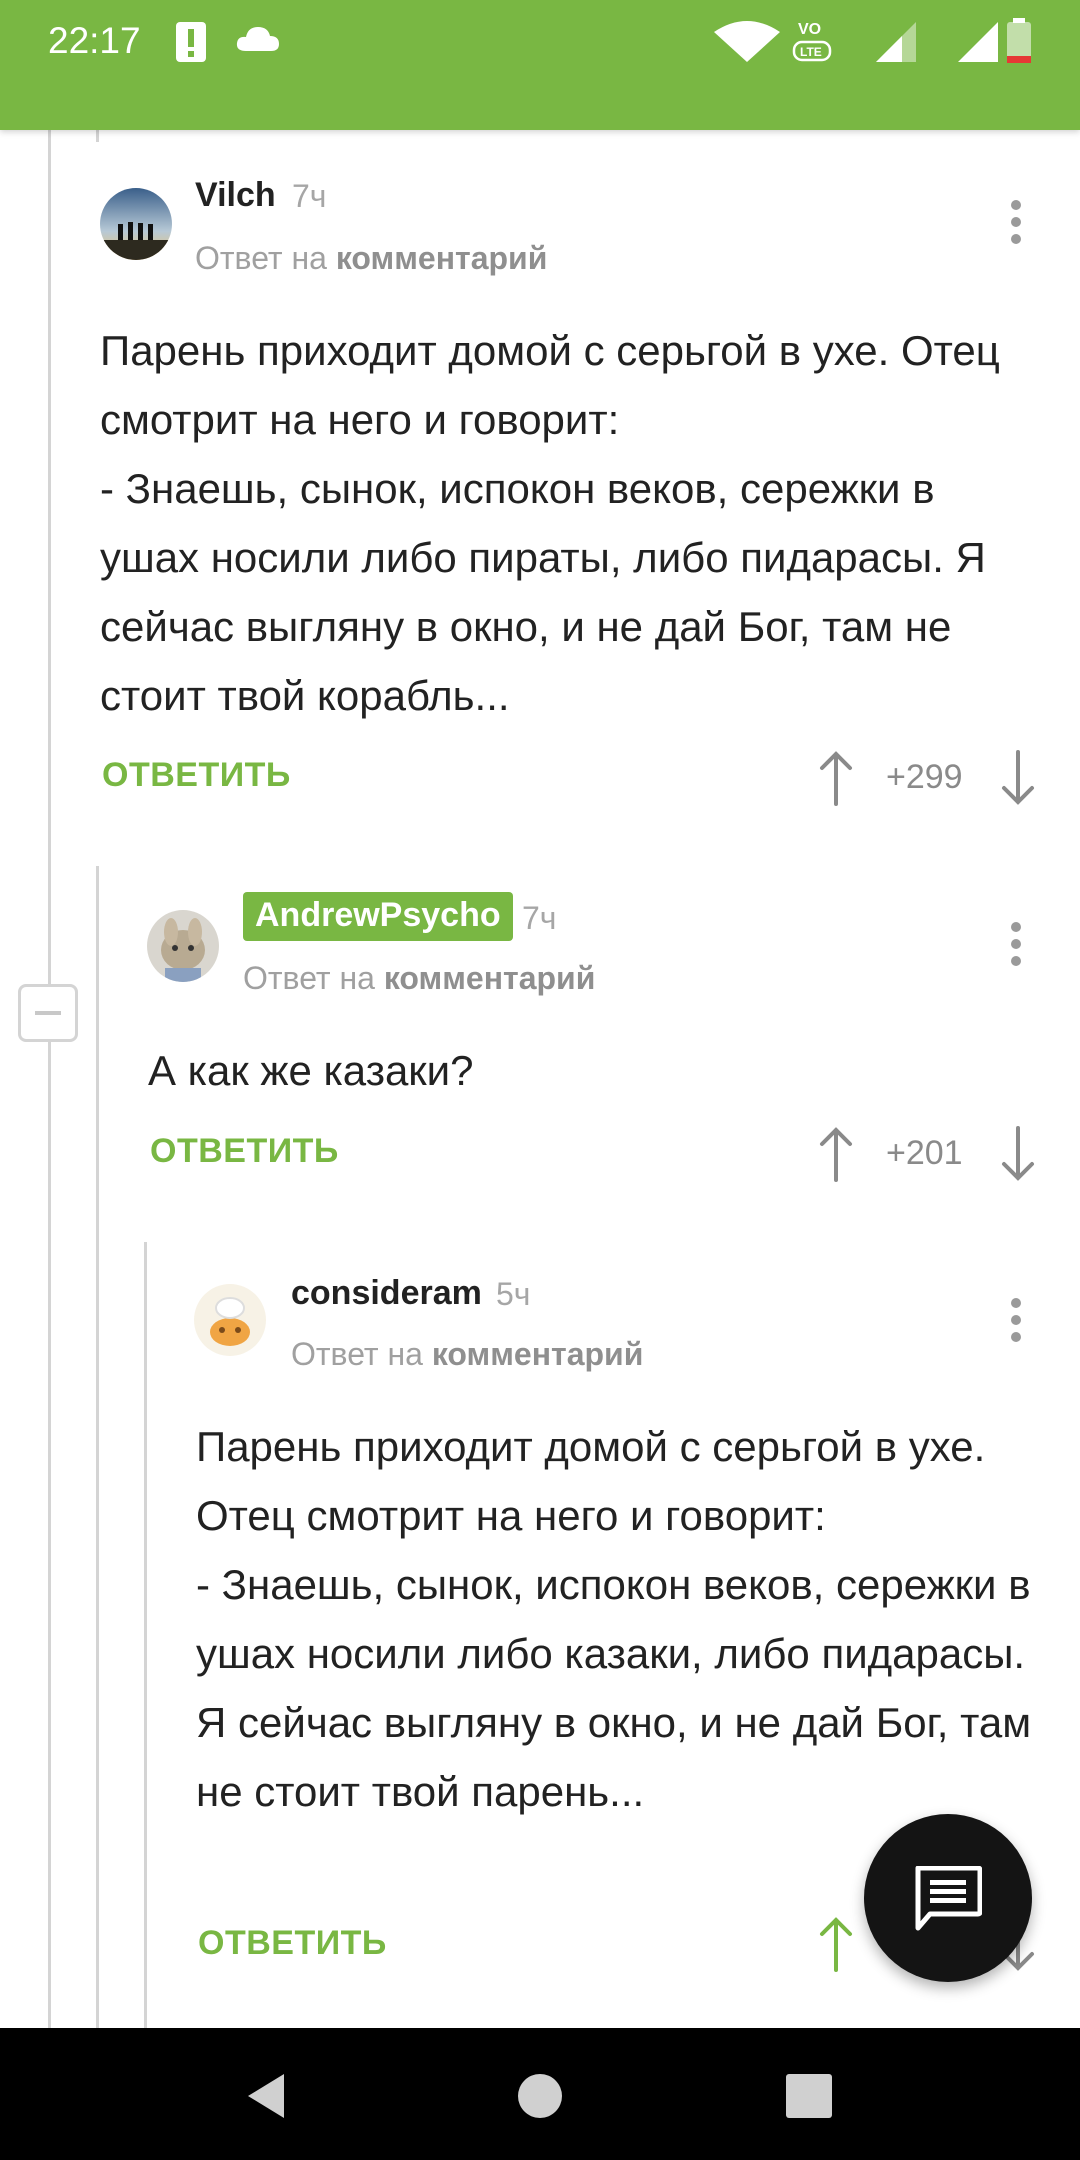 The width and height of the screenshot is (1080, 2160). What do you see at coordinates (48, 1013) in the screenshot?
I see `collapse-thread-button` at bounding box center [48, 1013].